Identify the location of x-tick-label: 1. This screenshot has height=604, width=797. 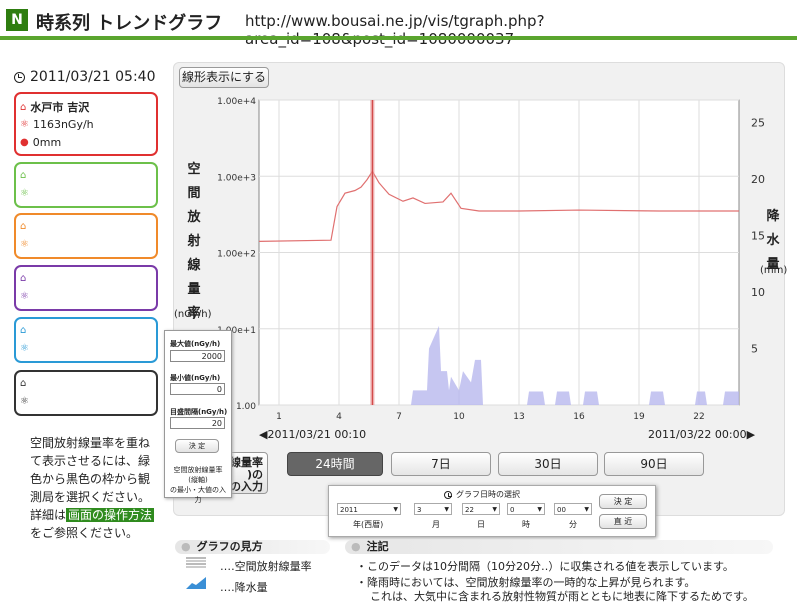
(279, 417).